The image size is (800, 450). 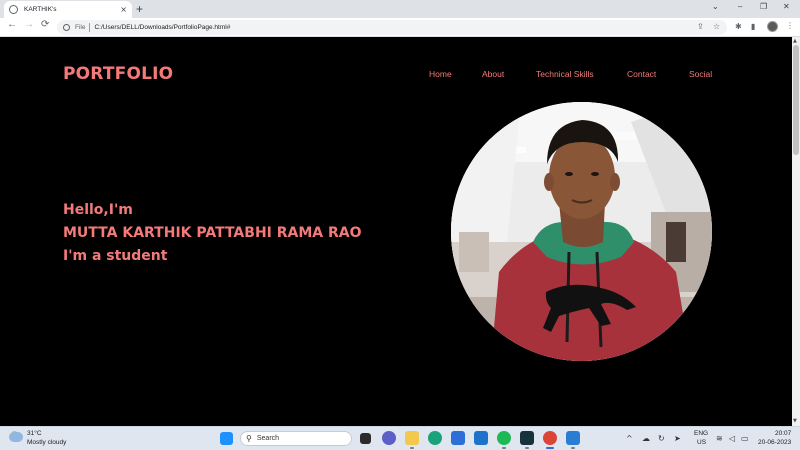 What do you see at coordinates (45, 24) in the screenshot?
I see `reload-button: ⟳` at bounding box center [45, 24].